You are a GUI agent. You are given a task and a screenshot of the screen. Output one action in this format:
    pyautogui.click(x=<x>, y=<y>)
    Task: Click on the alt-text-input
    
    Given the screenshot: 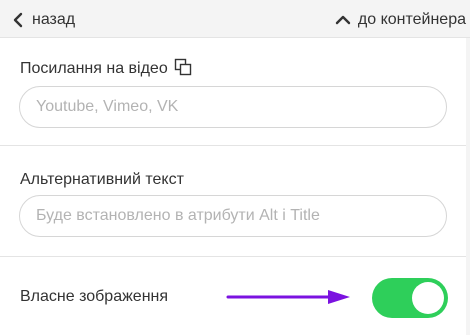 What is the action you would take?
    pyautogui.click(x=233, y=216)
    